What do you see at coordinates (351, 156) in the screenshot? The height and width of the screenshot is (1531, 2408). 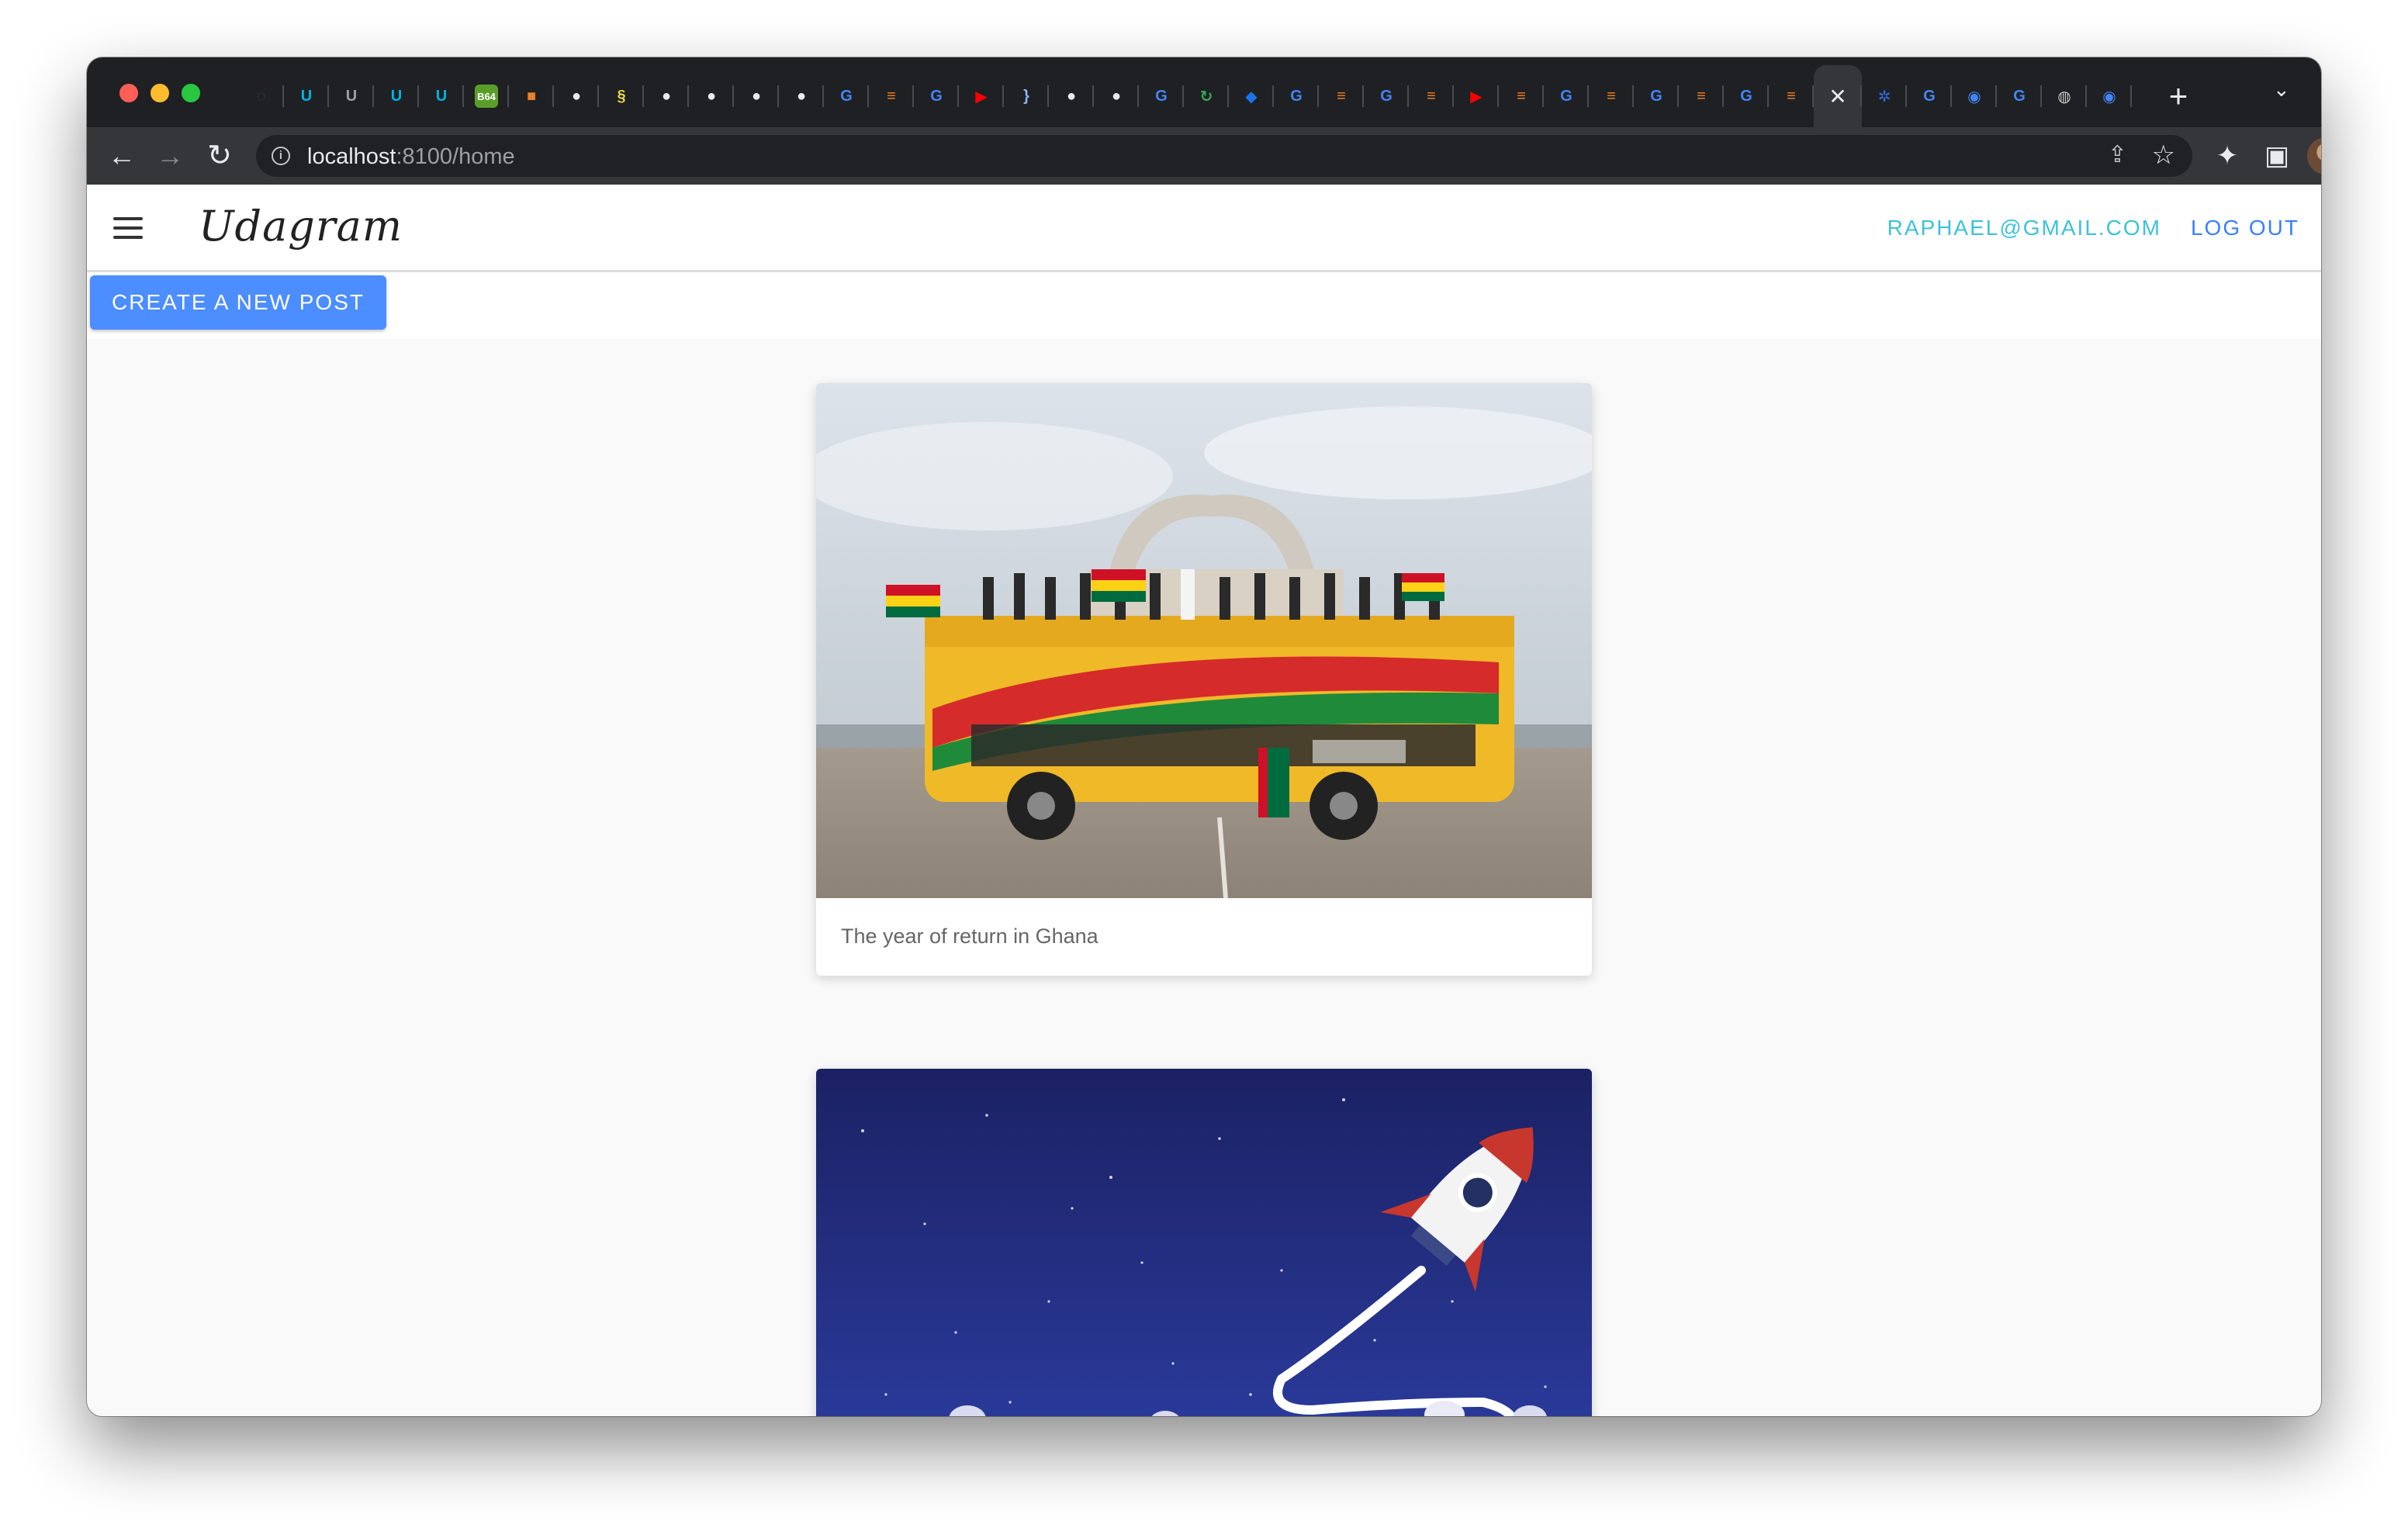 I see `url-host: localhost` at bounding box center [351, 156].